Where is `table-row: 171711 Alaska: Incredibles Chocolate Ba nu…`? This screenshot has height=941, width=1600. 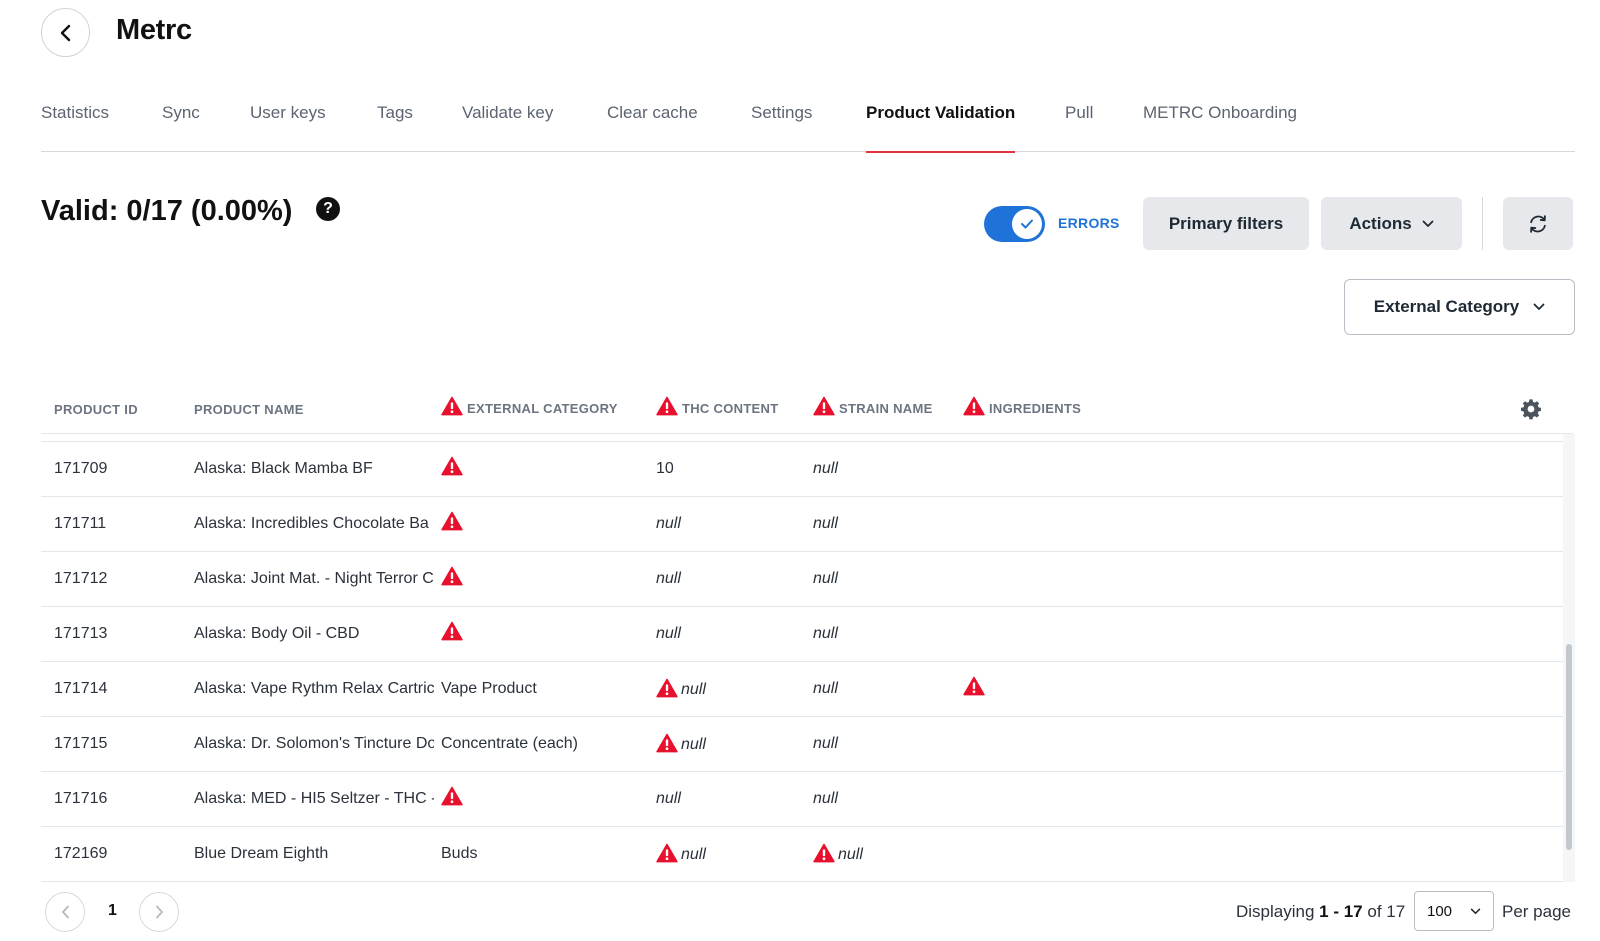
table-row: 171711 Alaska: Incredibles Chocolate Ba nu… is located at coordinates (802, 524).